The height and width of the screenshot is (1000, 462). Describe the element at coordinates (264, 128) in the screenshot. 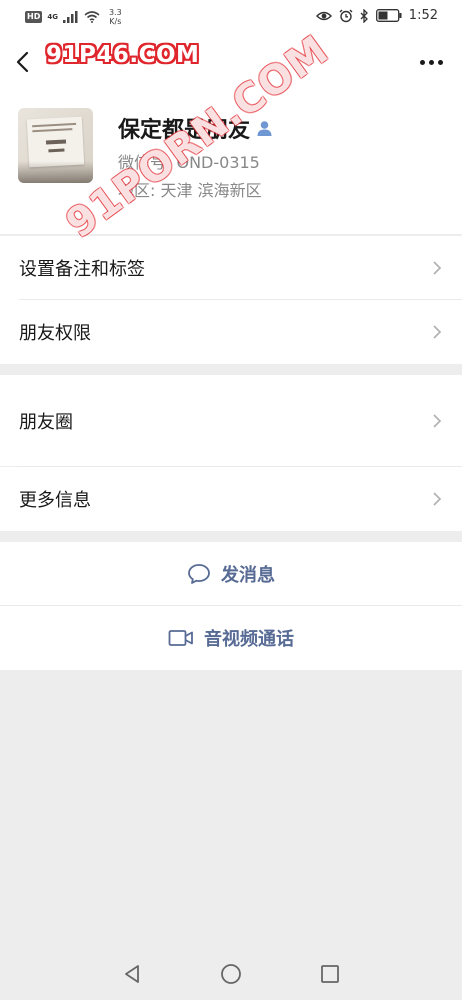

I see `gender-icon` at that location.